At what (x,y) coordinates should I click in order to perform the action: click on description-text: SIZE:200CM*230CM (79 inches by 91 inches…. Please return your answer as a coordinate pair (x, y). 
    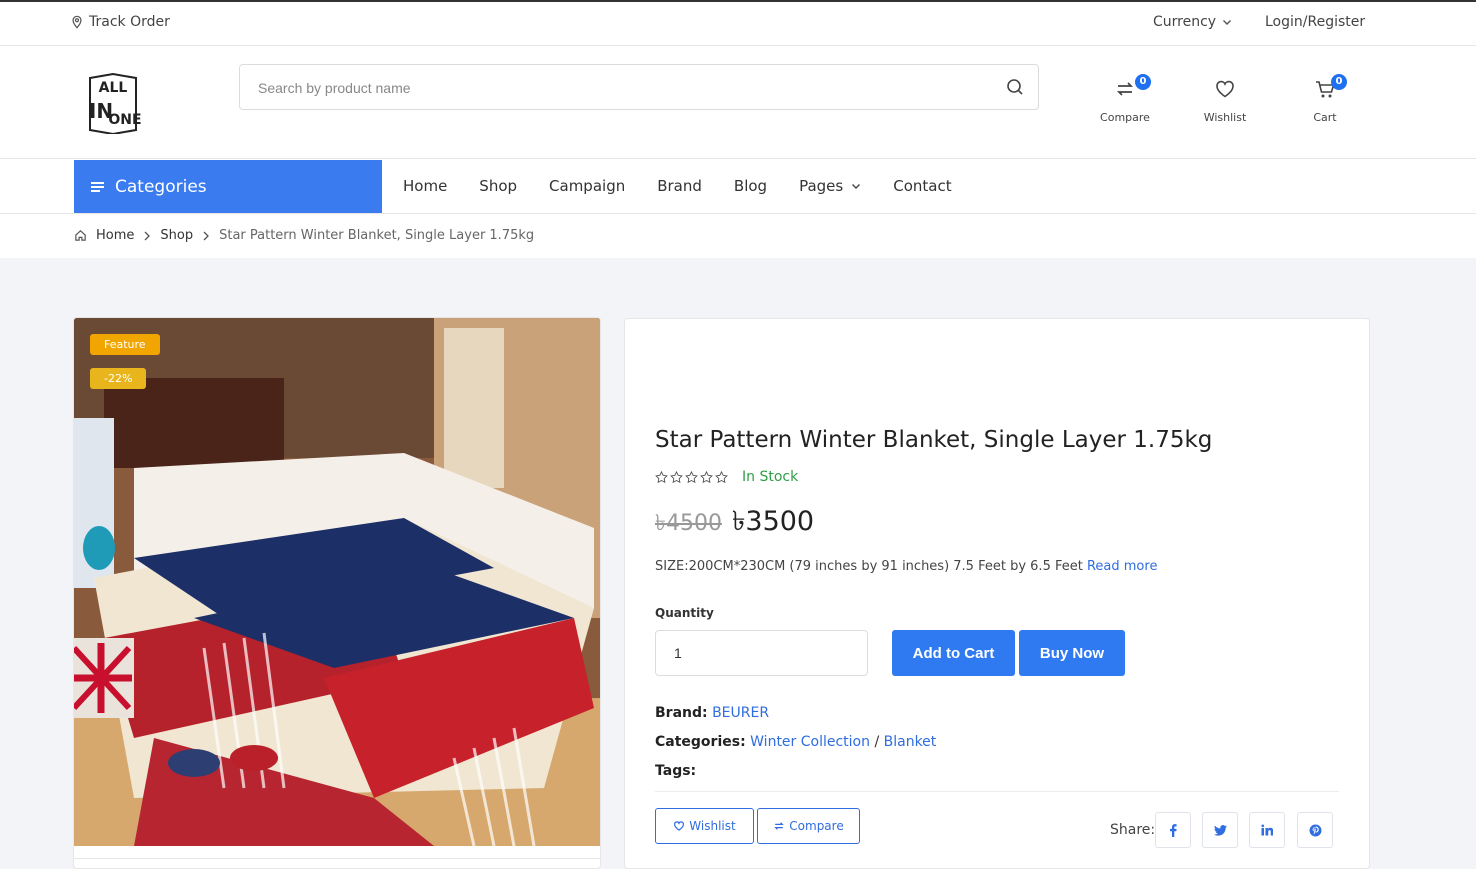
    Looking at the image, I should click on (869, 566).